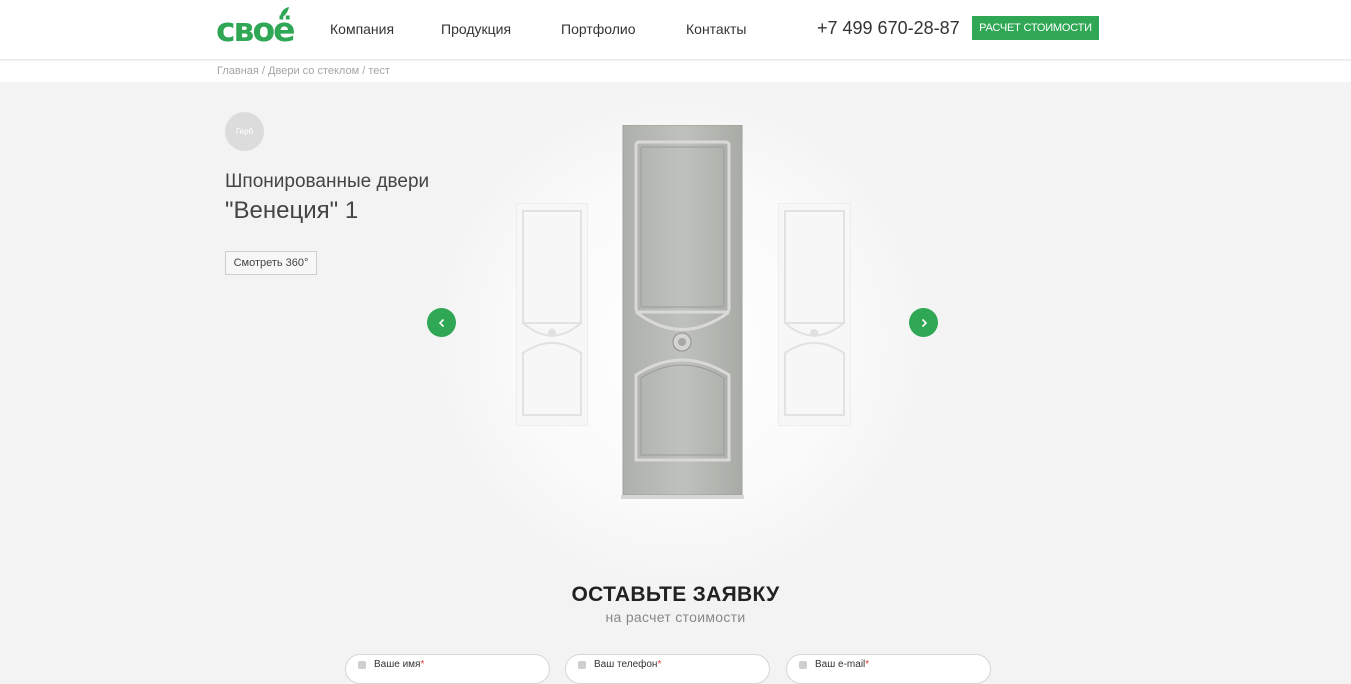 The image size is (1351, 684). Describe the element at coordinates (476, 29) in the screenshot. I see `nav-item-products: Продукция` at that location.